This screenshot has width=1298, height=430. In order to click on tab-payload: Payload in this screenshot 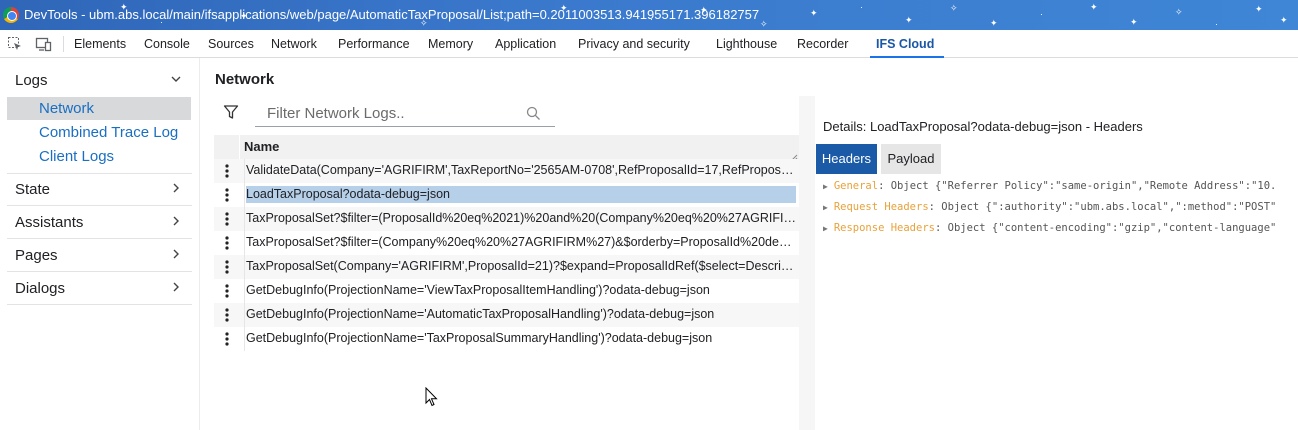, I will do `click(911, 159)`.